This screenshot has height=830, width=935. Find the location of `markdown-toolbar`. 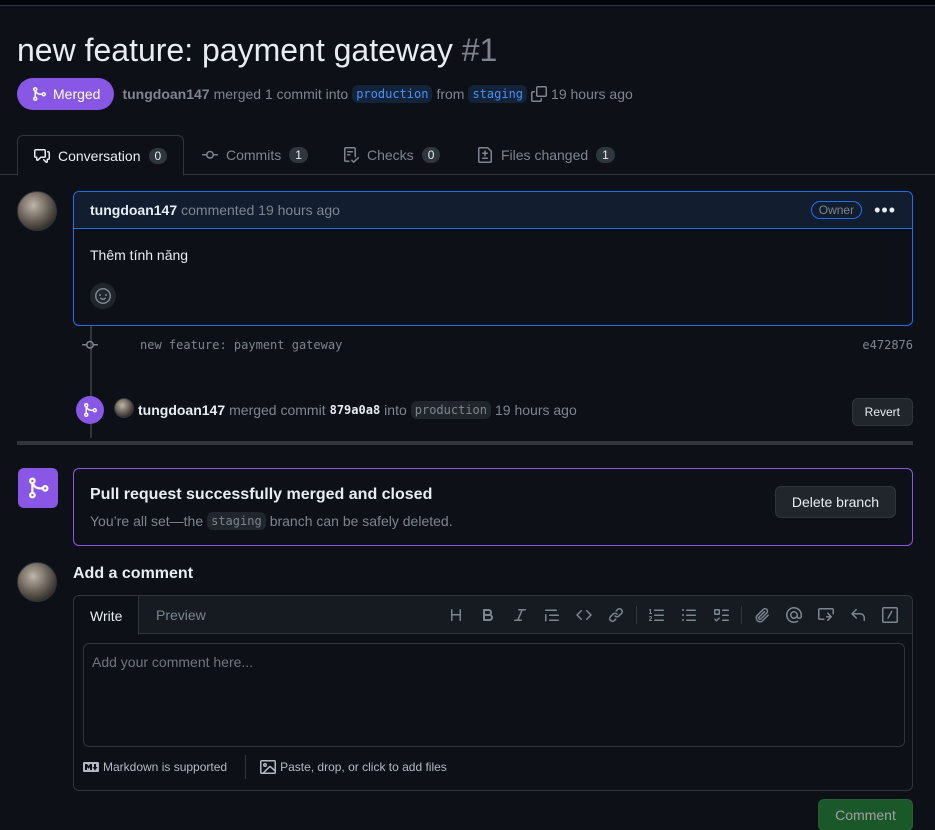

markdown-toolbar is located at coordinates (673, 615).